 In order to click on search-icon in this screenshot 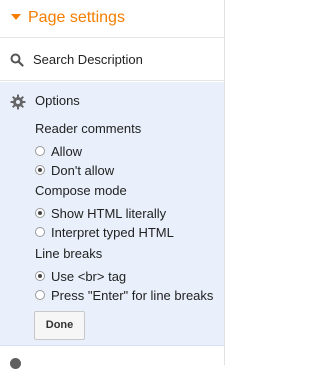, I will do `click(17, 60)`.